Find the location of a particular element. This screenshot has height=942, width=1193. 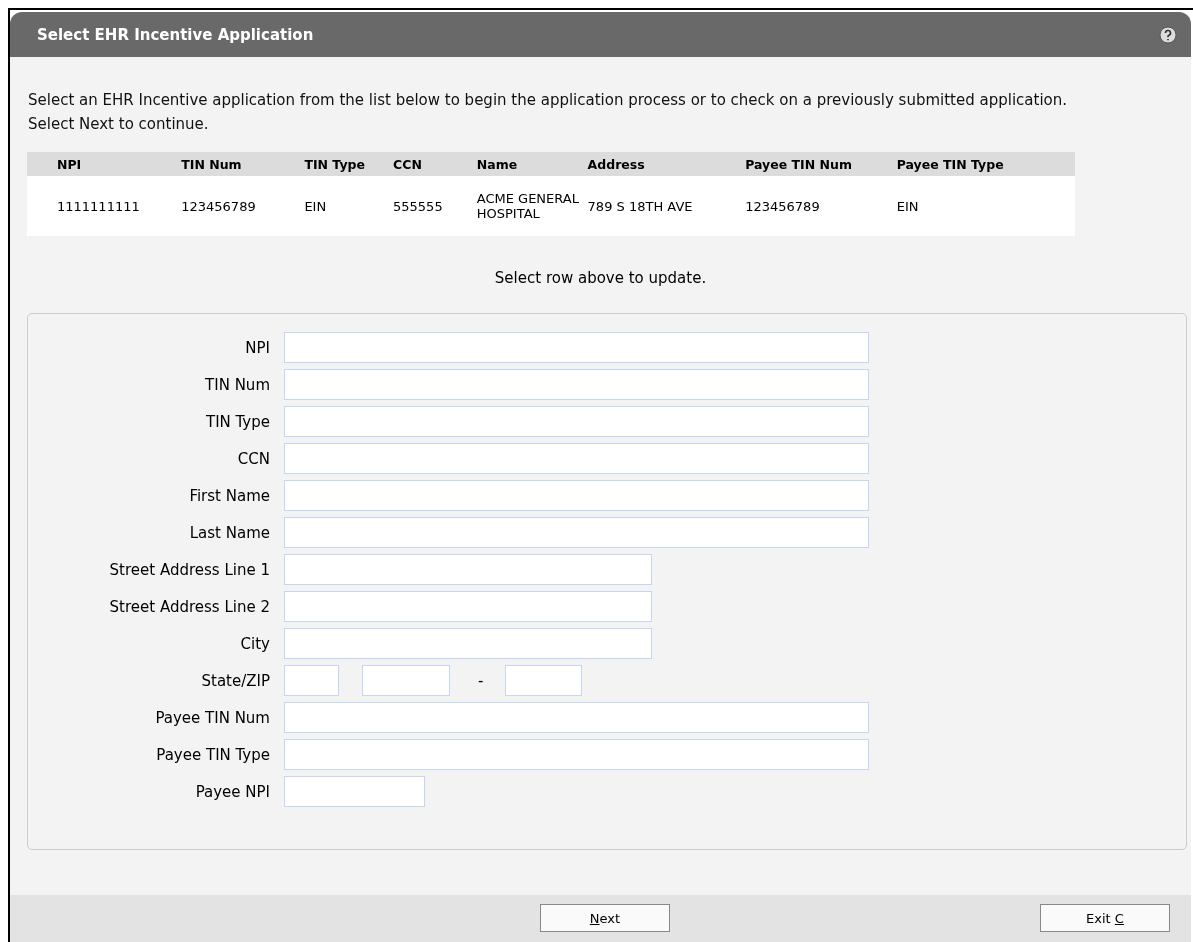

field-label: Last Name is located at coordinates (229, 532).